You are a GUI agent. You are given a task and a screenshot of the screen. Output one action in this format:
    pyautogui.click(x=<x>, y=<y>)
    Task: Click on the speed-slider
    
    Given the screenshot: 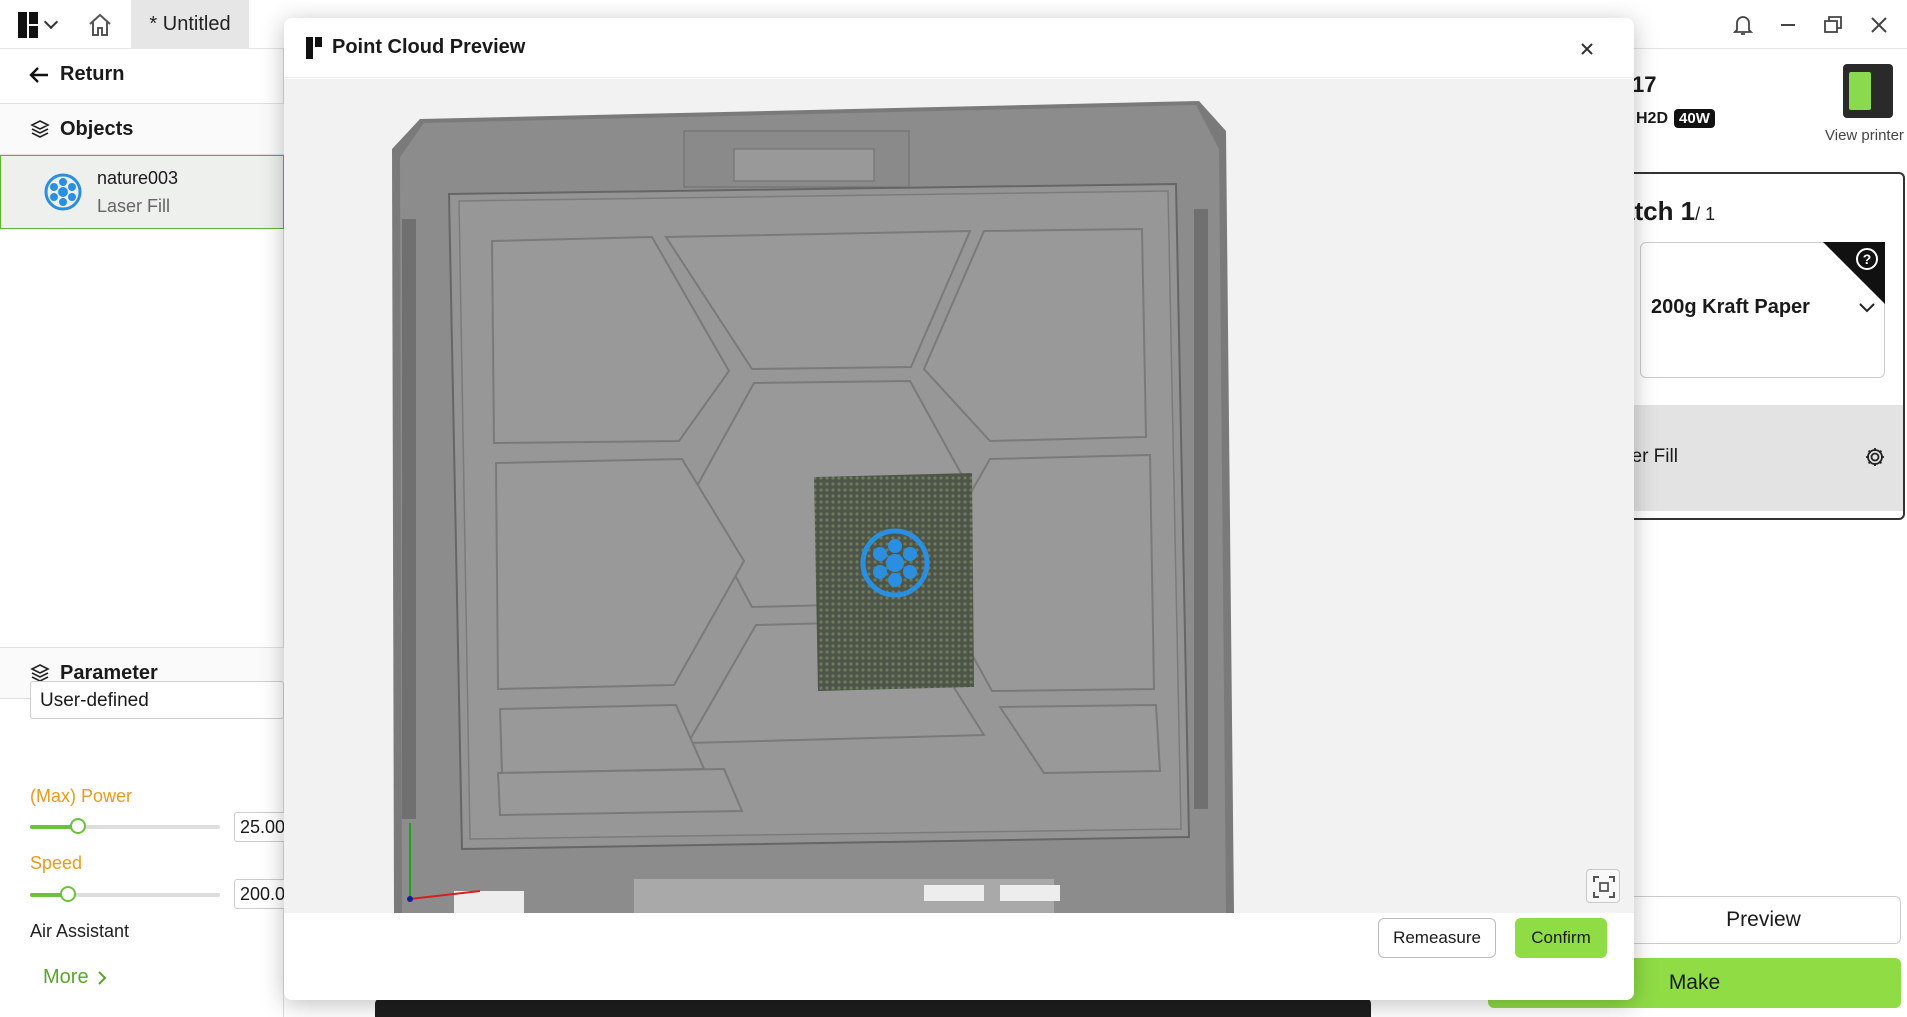 What is the action you would take?
    pyautogui.click(x=125, y=894)
    